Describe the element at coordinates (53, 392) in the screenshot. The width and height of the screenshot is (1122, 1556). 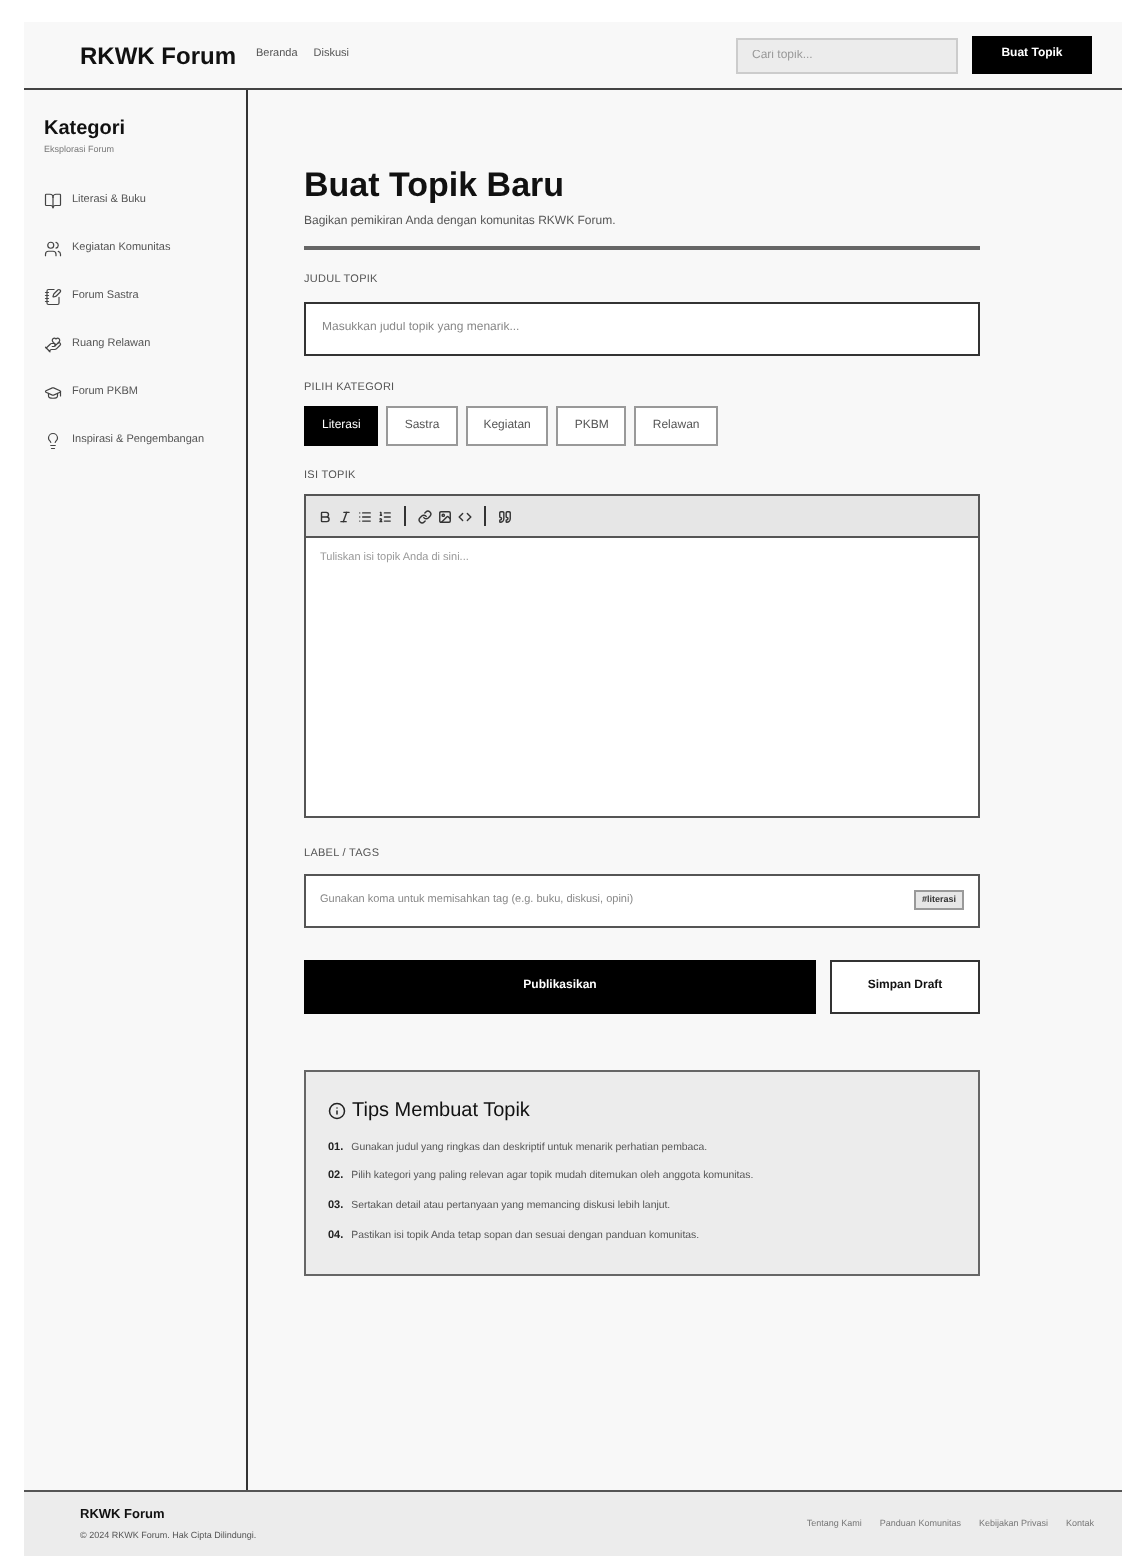
I see `graduation-cap-icon` at that location.